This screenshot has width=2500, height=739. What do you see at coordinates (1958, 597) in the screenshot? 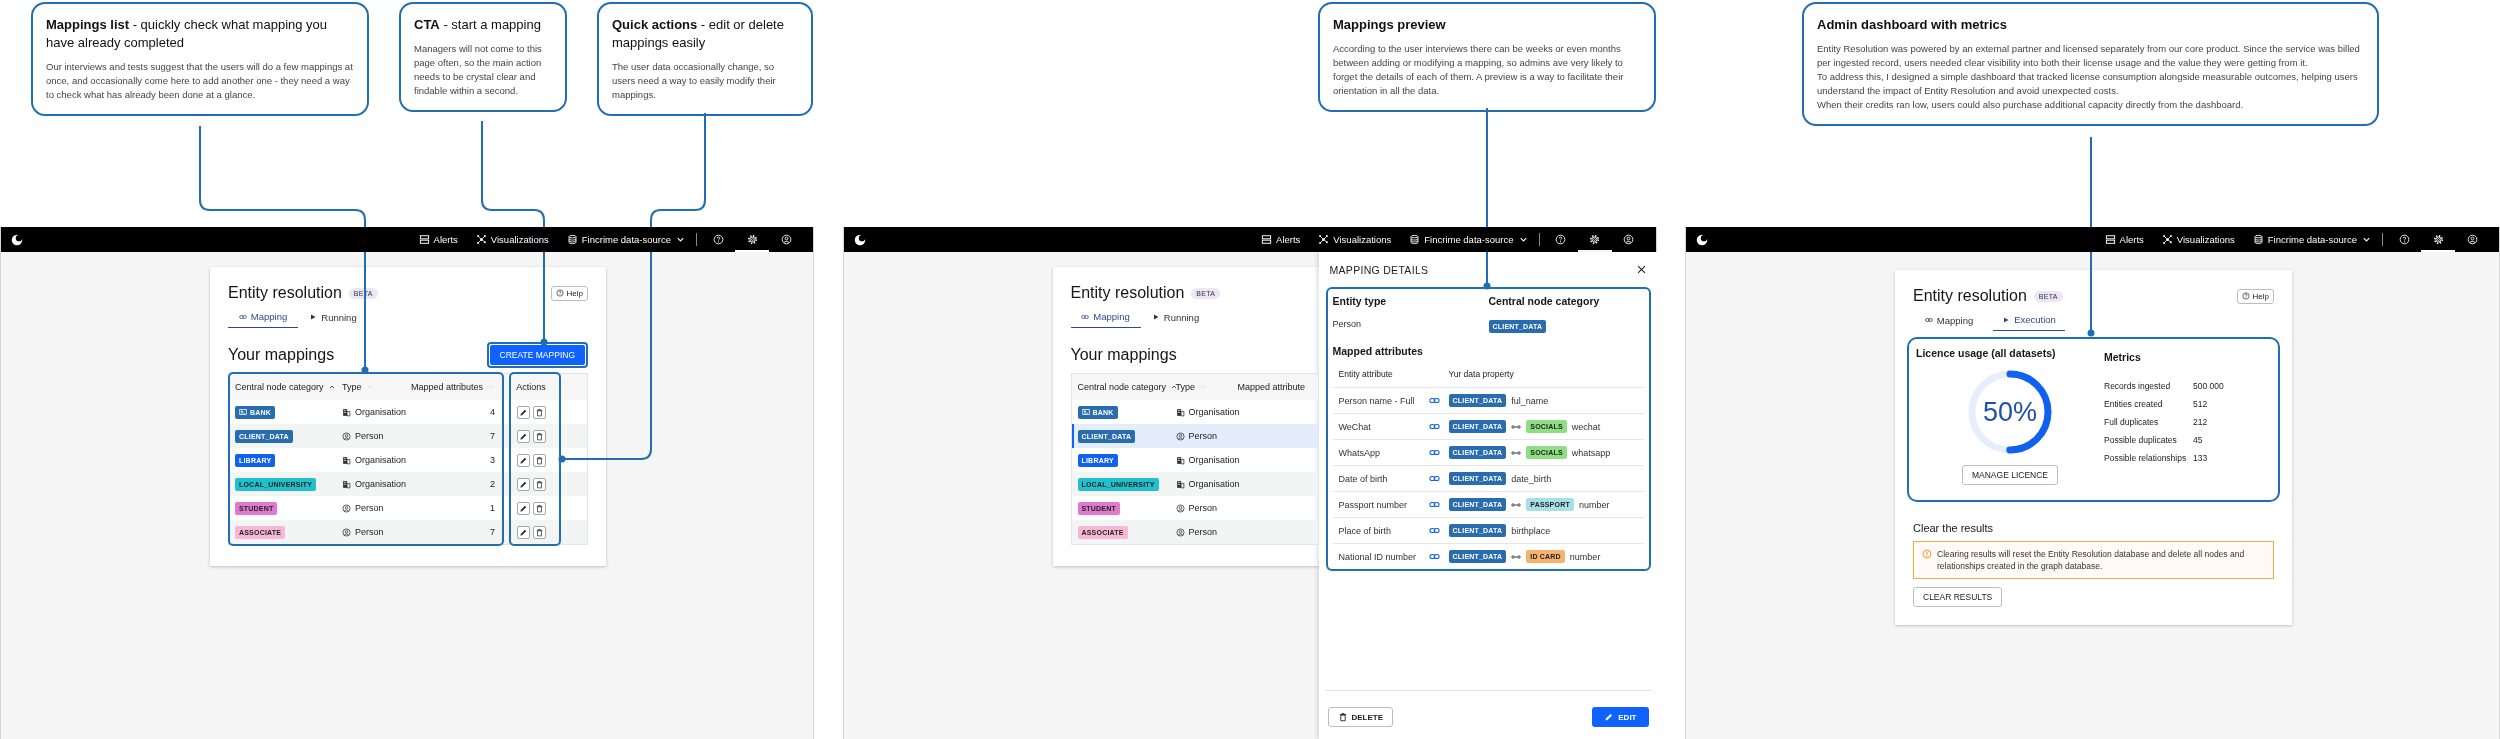
I see `clear-results-button: CLEAR RESULTS` at bounding box center [1958, 597].